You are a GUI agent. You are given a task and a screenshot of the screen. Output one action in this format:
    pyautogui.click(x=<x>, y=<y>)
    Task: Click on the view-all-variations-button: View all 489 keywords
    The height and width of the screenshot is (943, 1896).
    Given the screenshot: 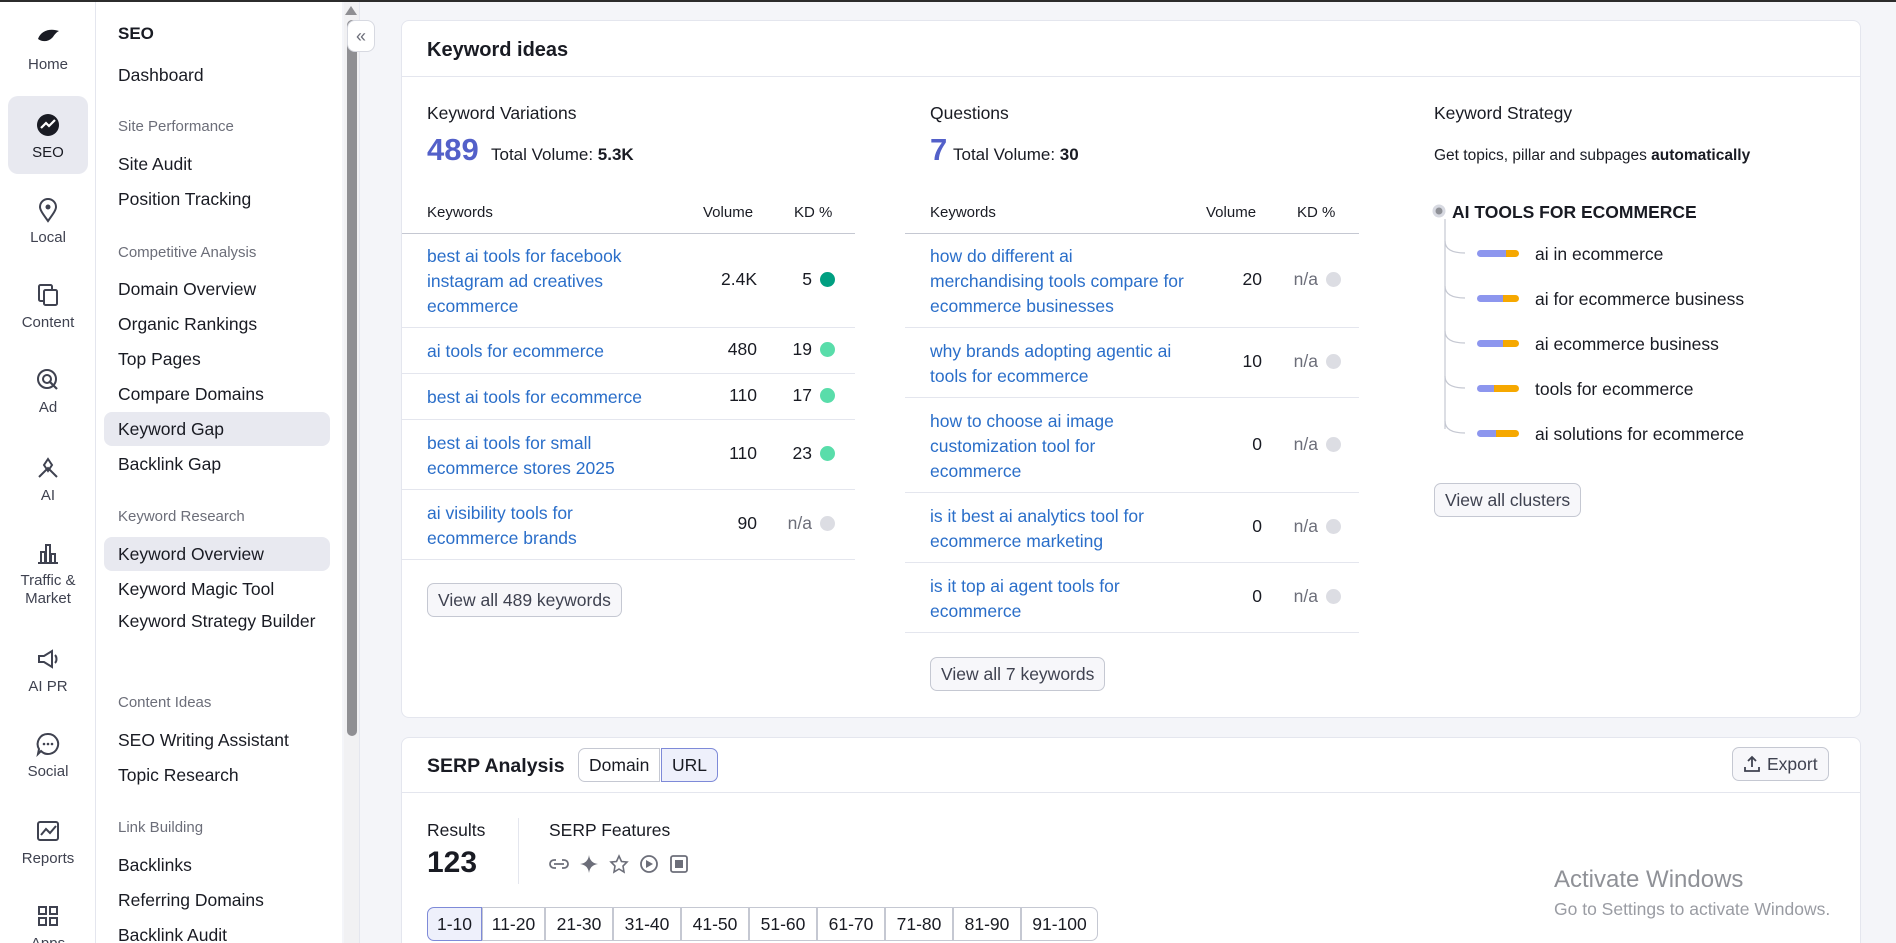 What is the action you would take?
    pyautogui.click(x=524, y=600)
    